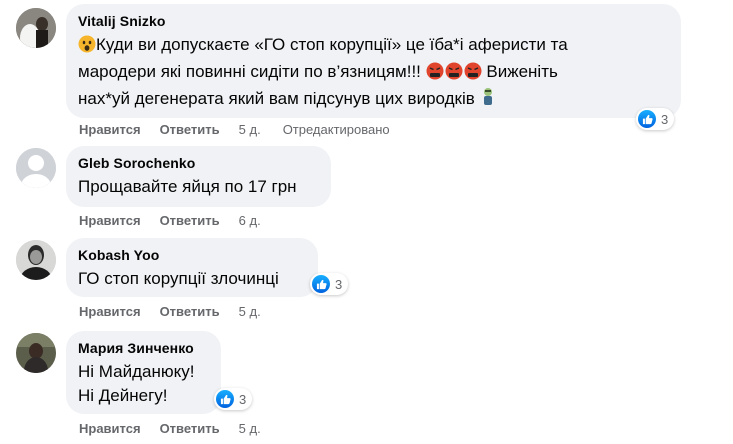 Image resolution: width=733 pixels, height=444 pixels. Describe the element at coordinates (187, 186) in the screenshot. I see `comment-line: Прощавайте яйця по 17 грн` at that location.